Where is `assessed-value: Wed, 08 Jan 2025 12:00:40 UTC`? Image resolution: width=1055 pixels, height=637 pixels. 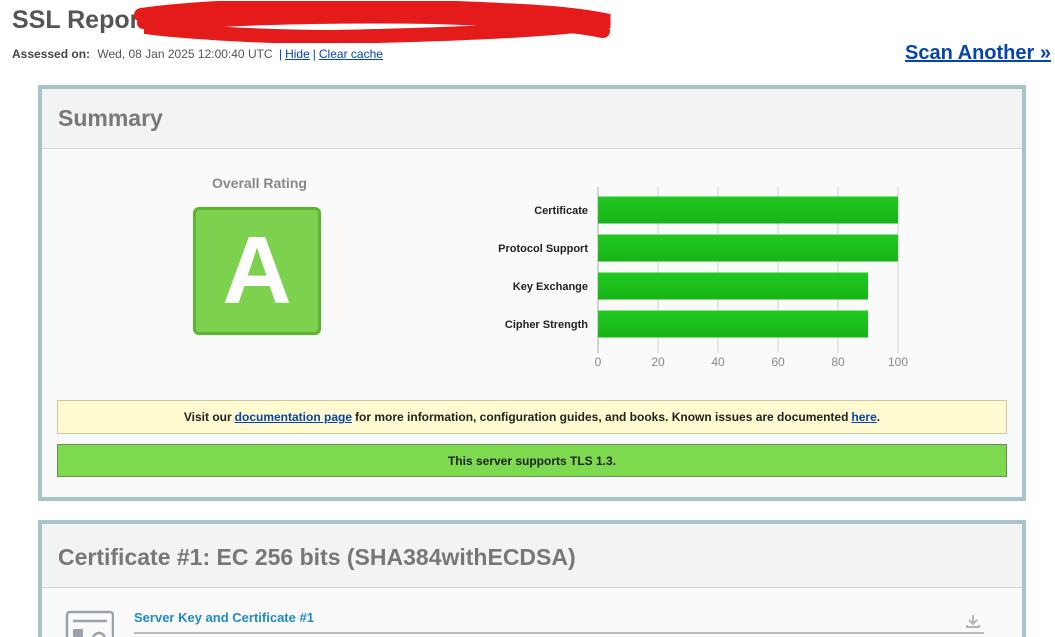
assessed-value: Wed, 08 Jan 2025 12:00:40 UTC is located at coordinates (185, 54).